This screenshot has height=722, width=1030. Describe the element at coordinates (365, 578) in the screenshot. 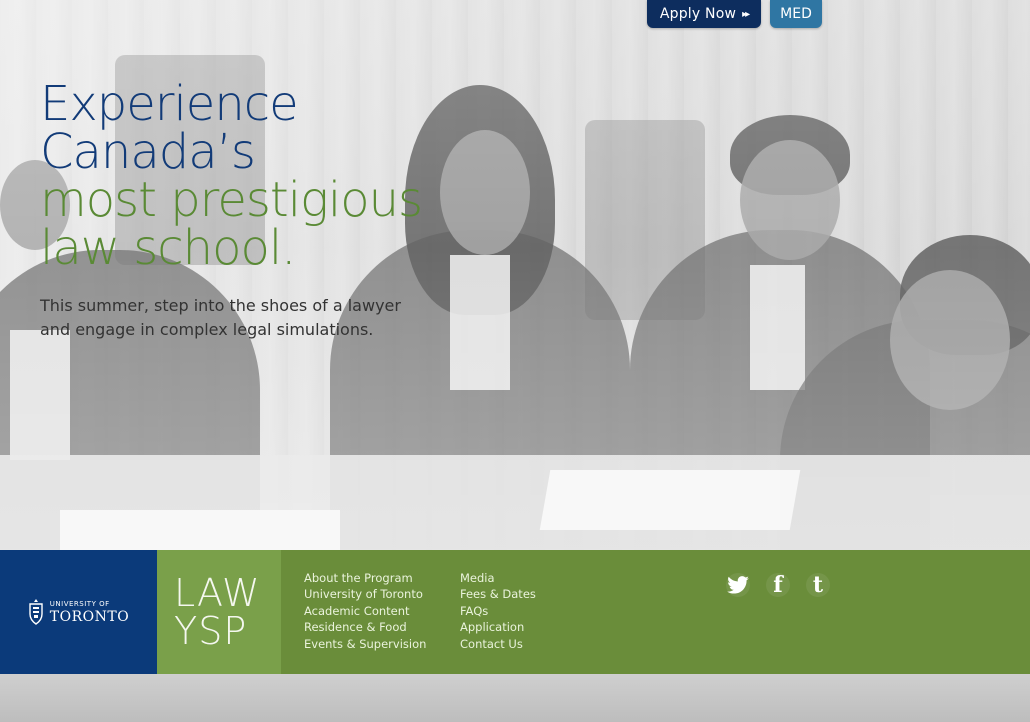

I see `nav-link-about-program: About the Program` at that location.